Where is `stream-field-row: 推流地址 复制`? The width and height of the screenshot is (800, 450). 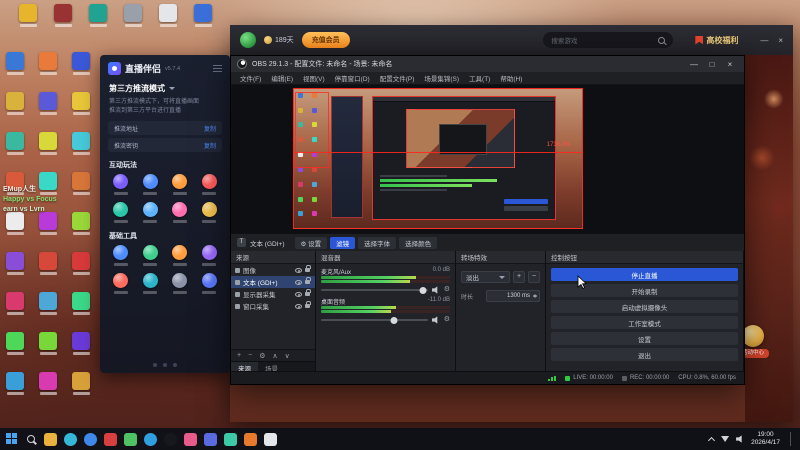 stream-field-row: 推流地址 复制 is located at coordinates (165, 128).